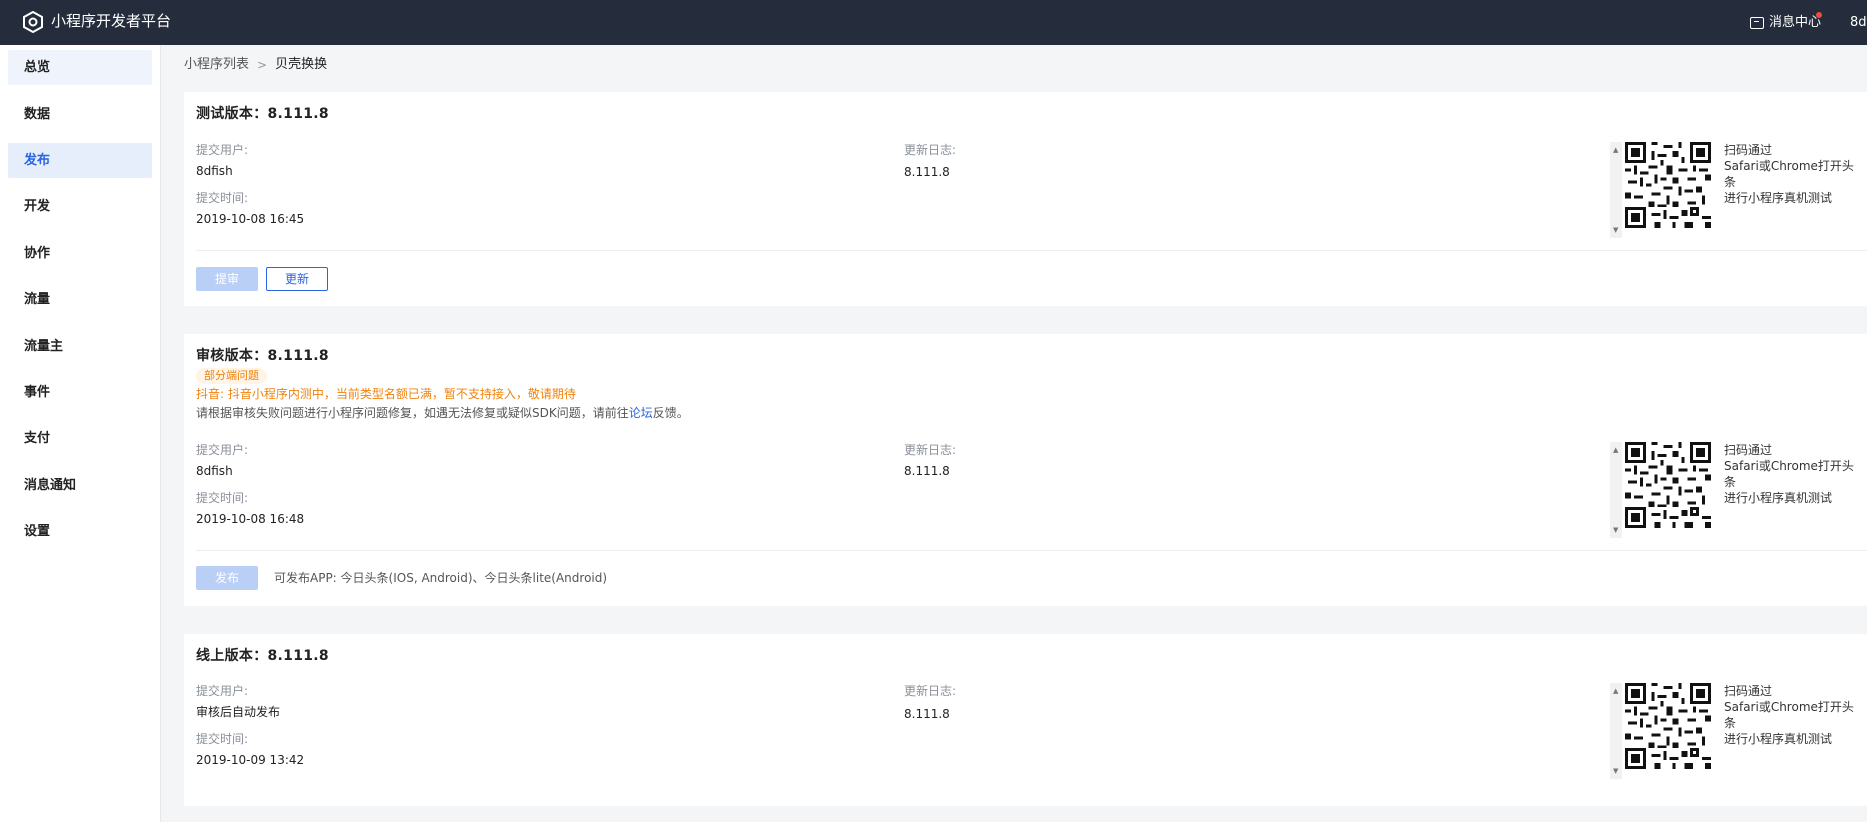 The image size is (1867, 822). Describe the element at coordinates (80, 114) in the screenshot. I see `sidebar-item-data: 数据` at that location.